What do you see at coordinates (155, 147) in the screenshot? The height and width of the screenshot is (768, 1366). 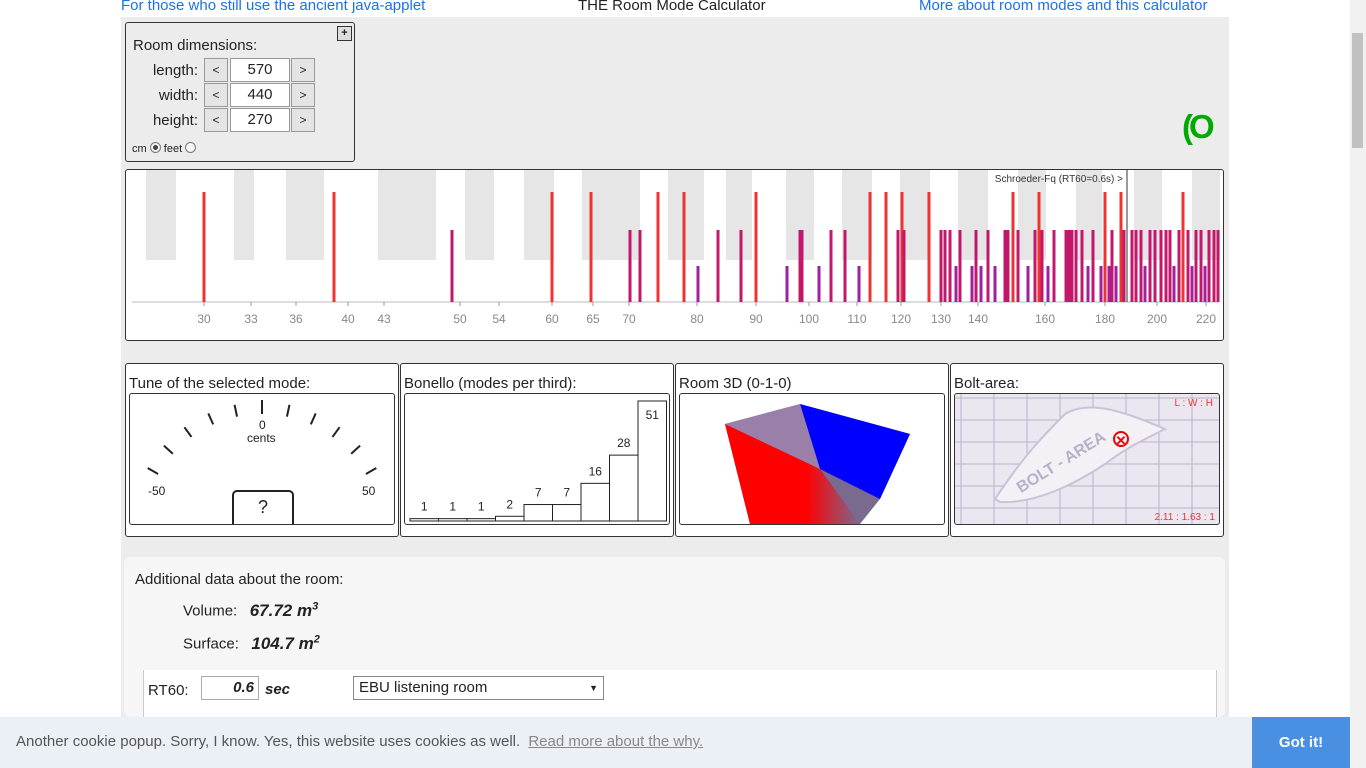 I see `unit-cm-radio` at bounding box center [155, 147].